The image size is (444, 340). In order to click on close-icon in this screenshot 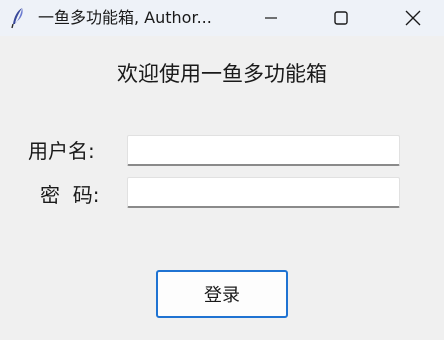, I will do `click(413, 18)`.